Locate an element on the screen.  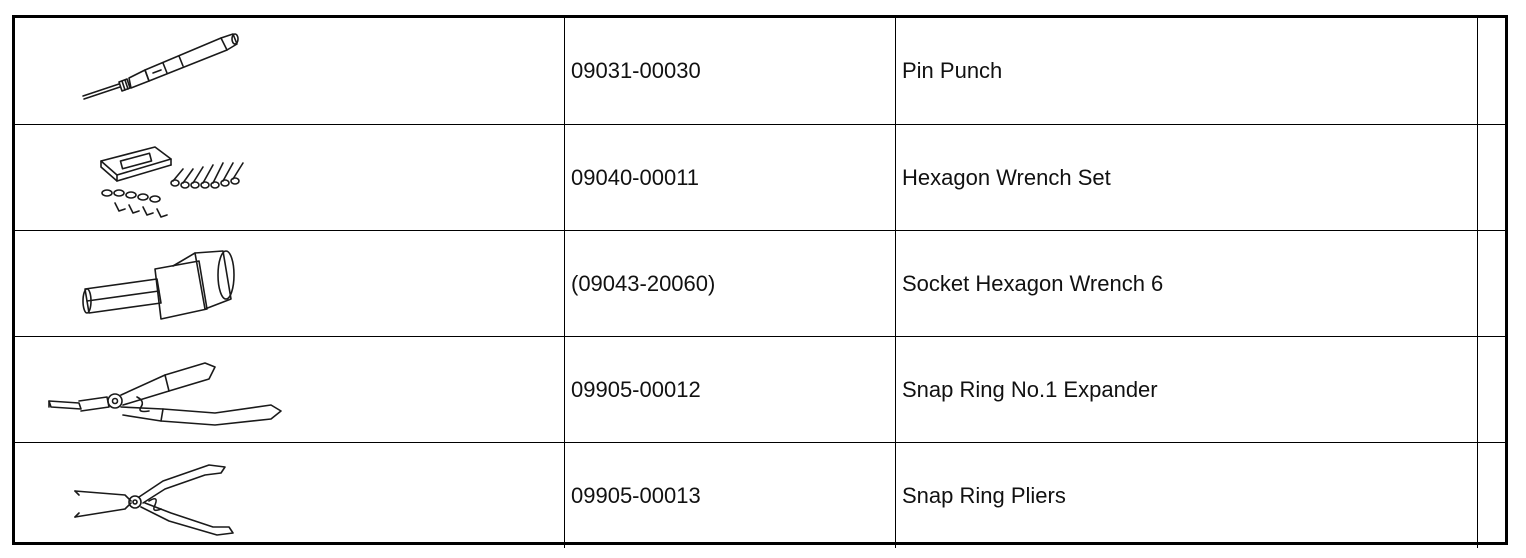
part-number: (09043-20060) is located at coordinates (730, 283).